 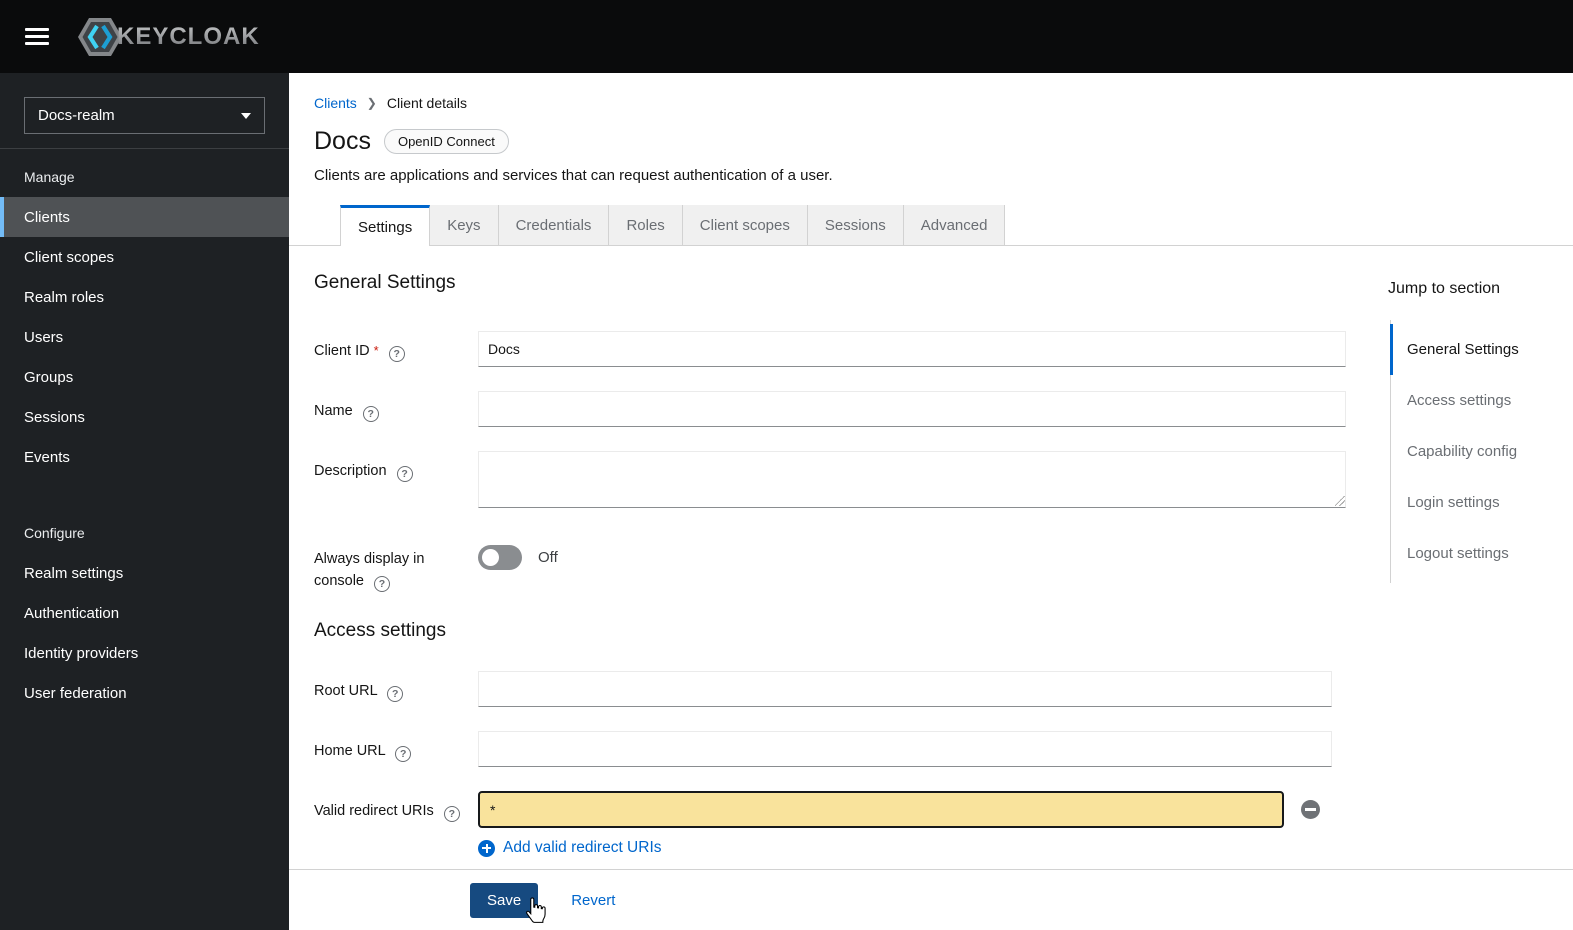 What do you see at coordinates (376, 350) in the screenshot?
I see `required-asterisk: *` at bounding box center [376, 350].